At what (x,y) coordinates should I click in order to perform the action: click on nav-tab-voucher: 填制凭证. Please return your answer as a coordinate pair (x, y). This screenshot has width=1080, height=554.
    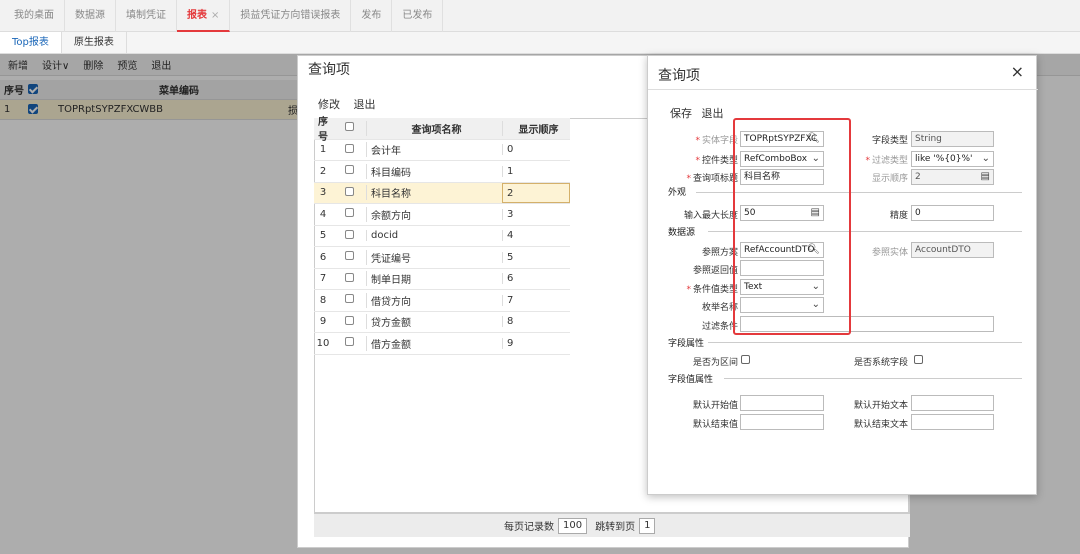
    Looking at the image, I should click on (146, 16).